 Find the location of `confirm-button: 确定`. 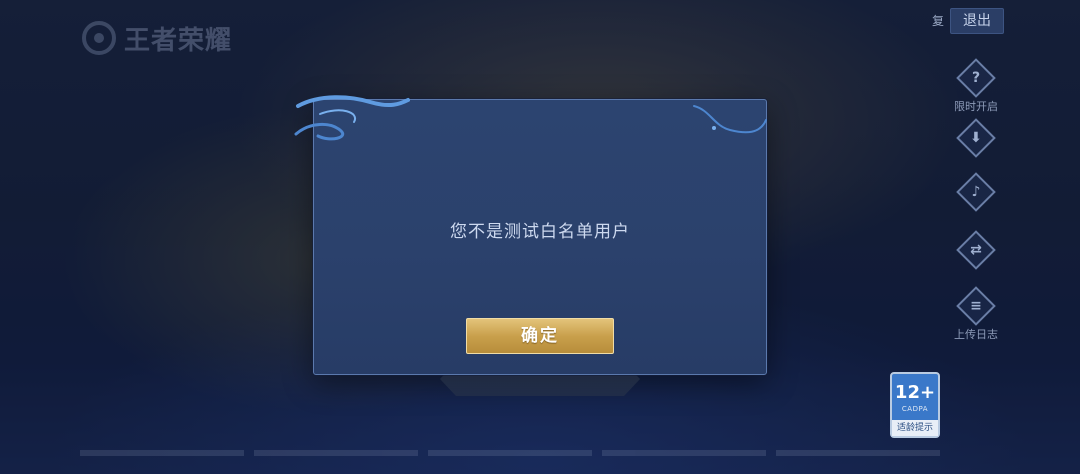

confirm-button: 确定 is located at coordinates (540, 336).